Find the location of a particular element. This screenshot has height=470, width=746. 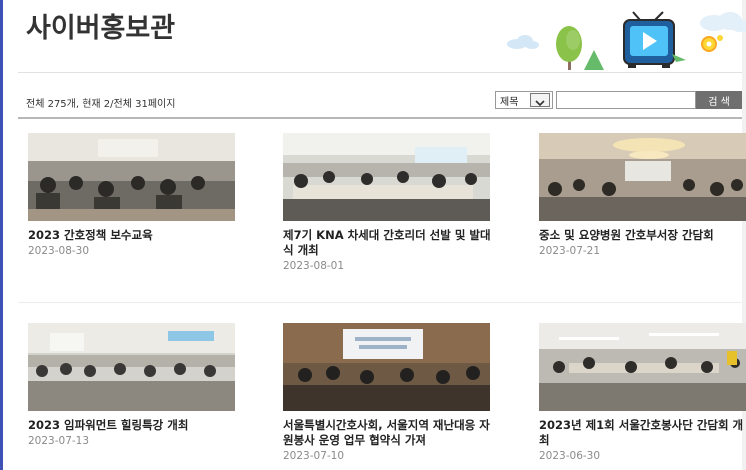

gallery-card: 2023 간호정책 보수교육 2023-08-30 is located at coordinates (135, 195).